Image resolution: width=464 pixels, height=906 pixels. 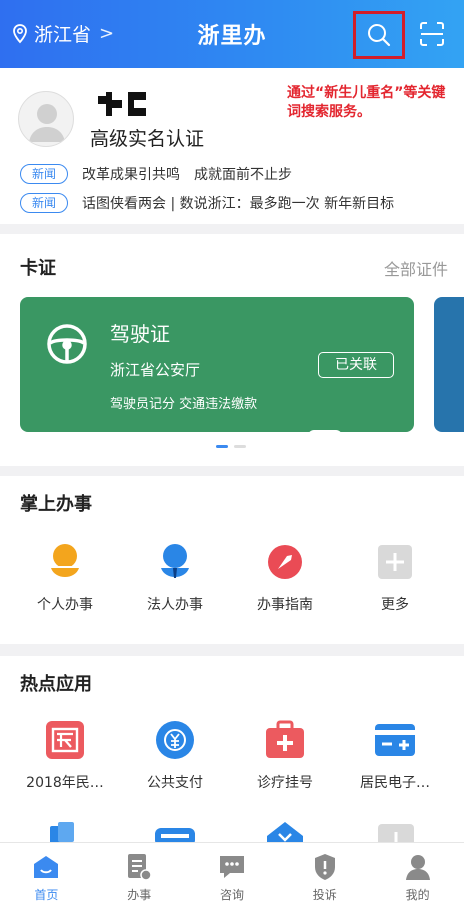 I want to click on scan-icon, so click(x=432, y=34).